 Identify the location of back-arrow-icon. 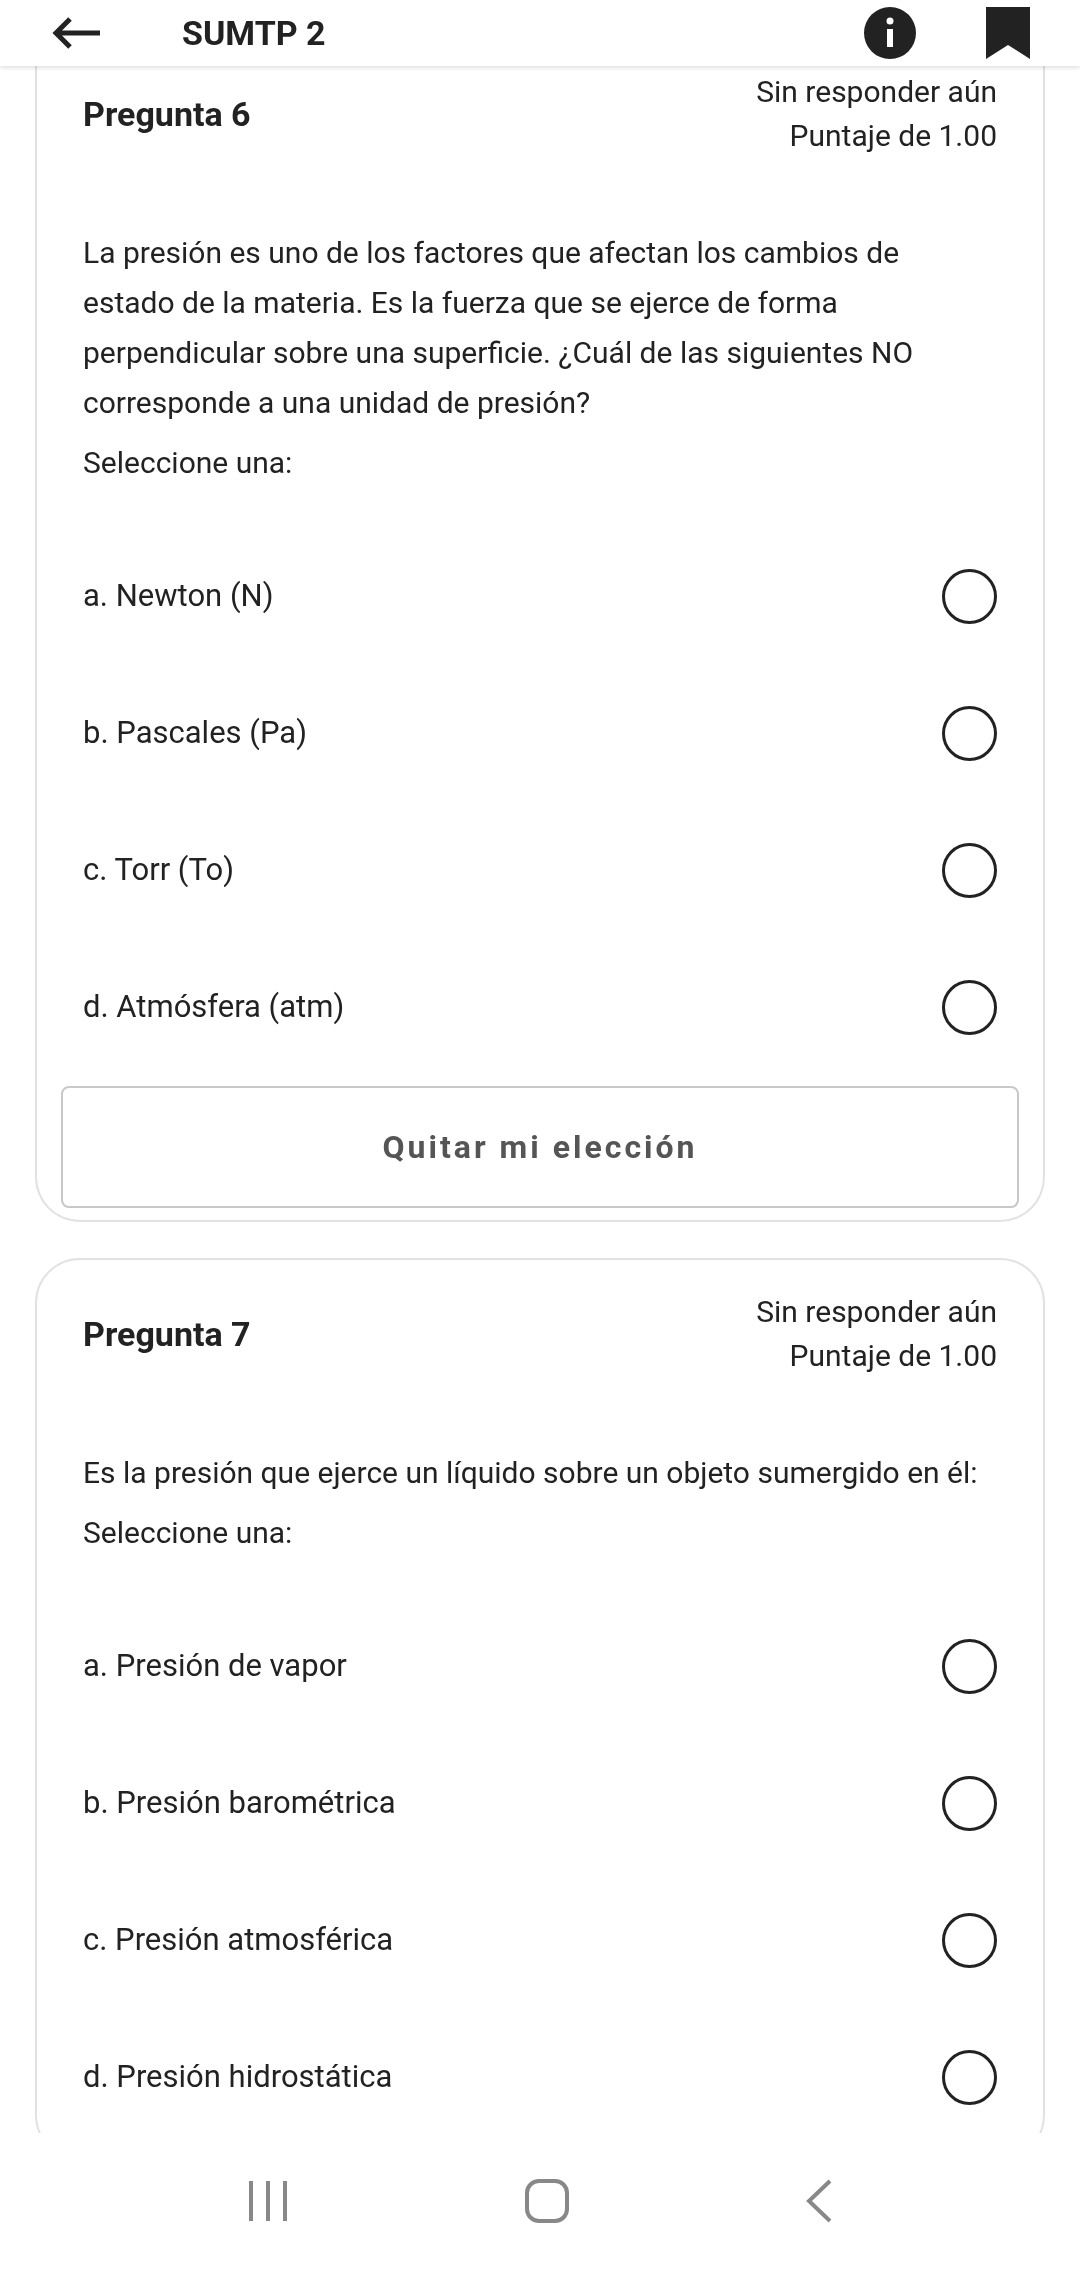
(76, 33).